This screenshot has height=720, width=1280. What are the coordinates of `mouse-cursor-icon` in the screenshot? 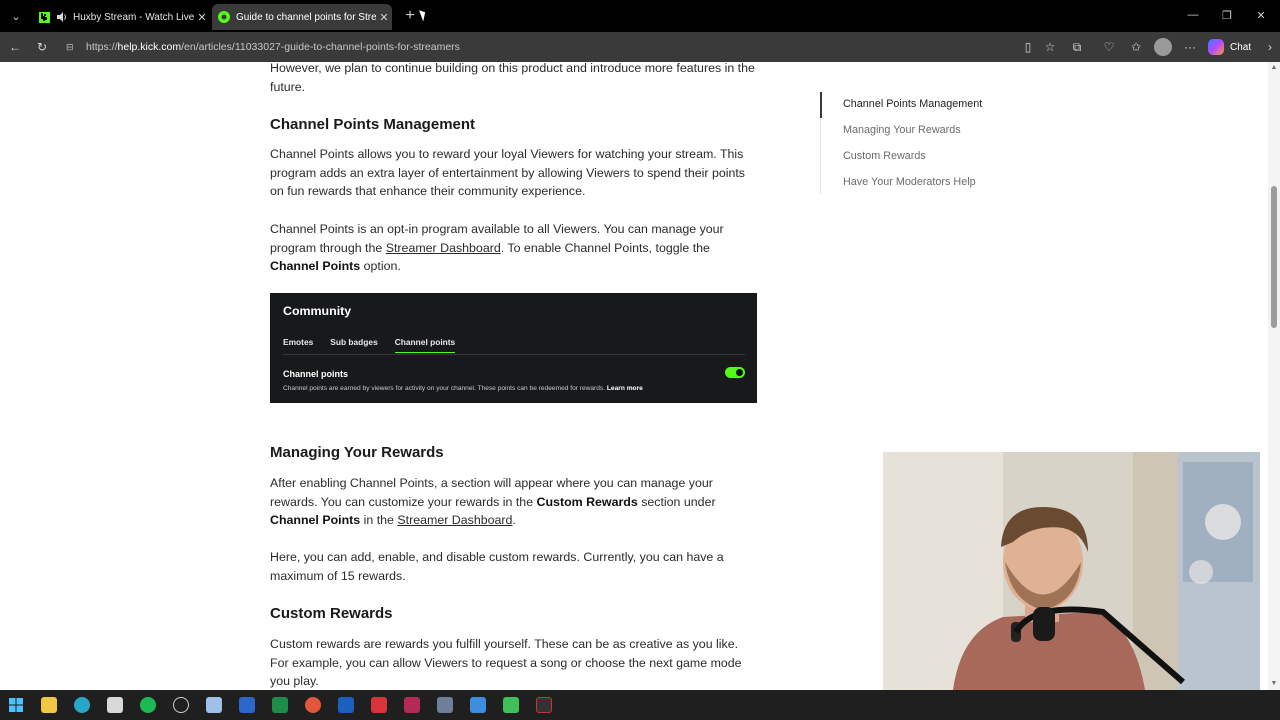 It's located at (423, 15).